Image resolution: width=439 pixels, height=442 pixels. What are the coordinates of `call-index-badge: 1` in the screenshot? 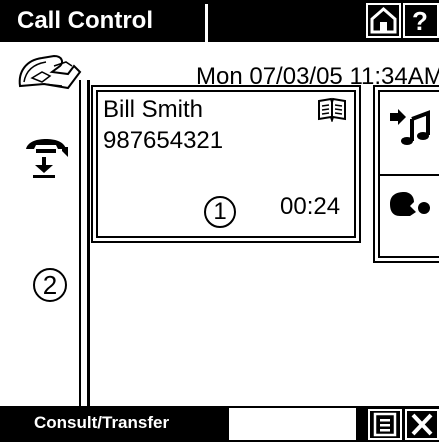 It's located at (220, 212).